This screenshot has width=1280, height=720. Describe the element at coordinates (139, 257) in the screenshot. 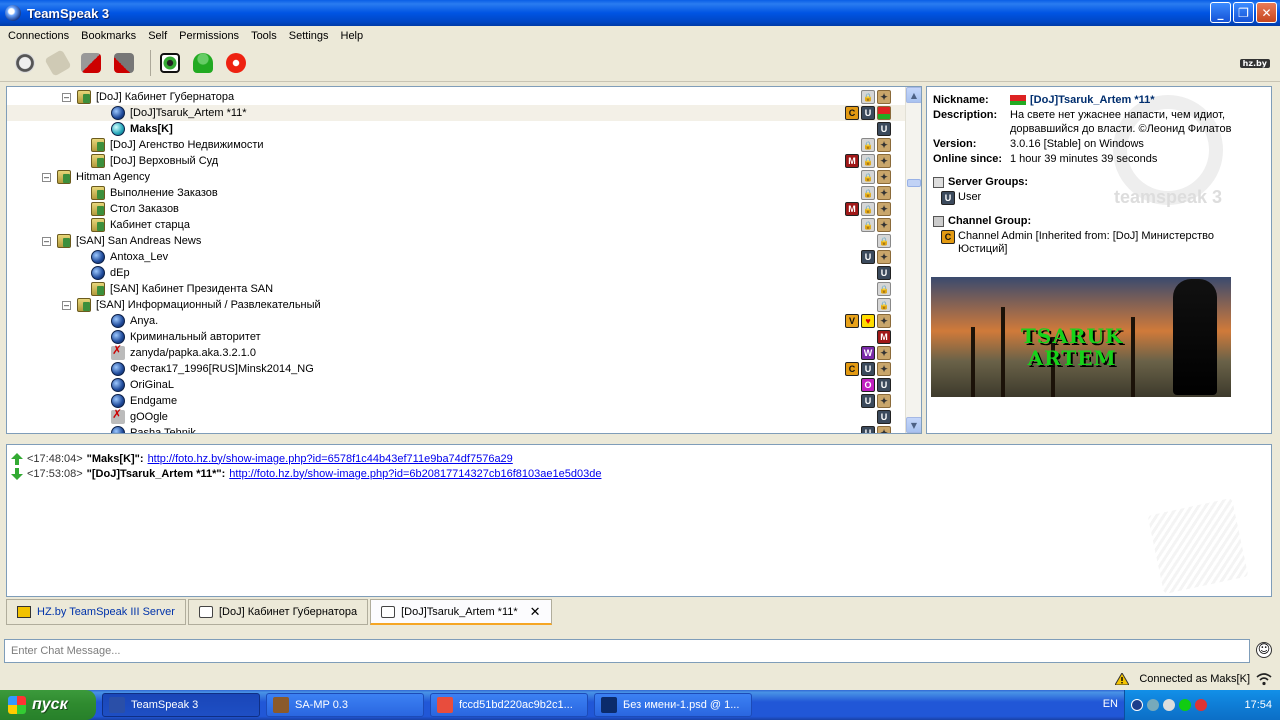

I see `tree-item-label: Antoxa_Lev` at that location.